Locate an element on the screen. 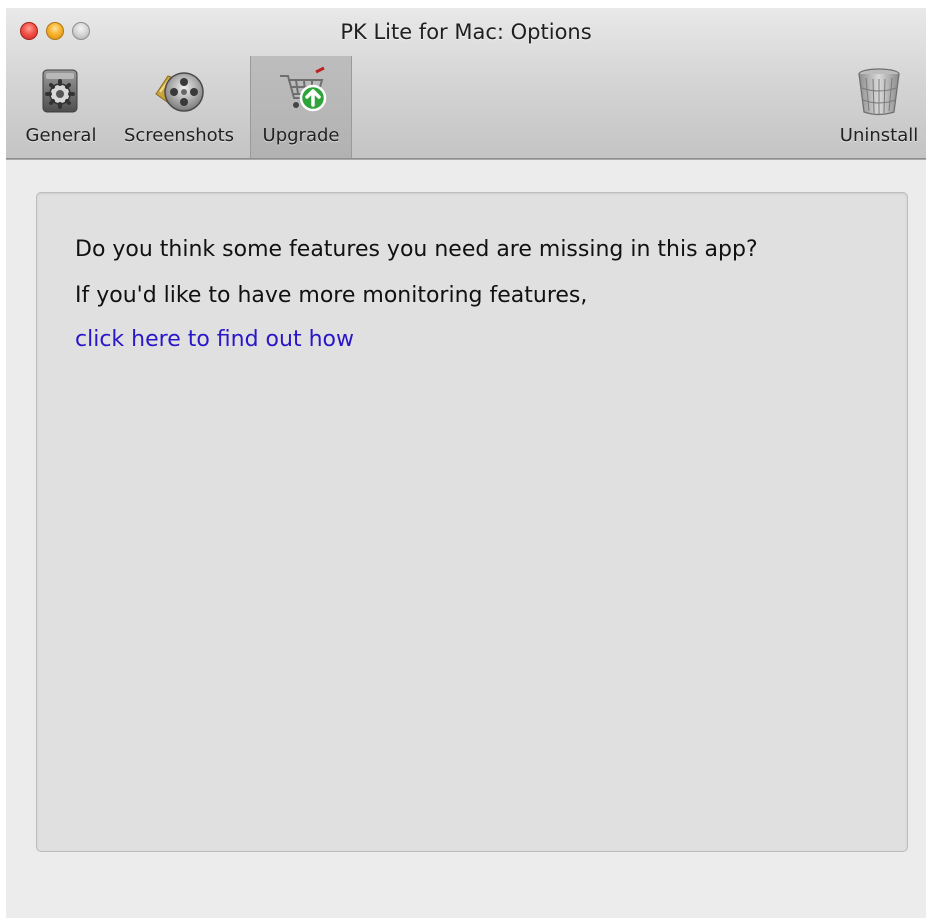 This screenshot has height=918, width=926. window-title: PK Lite for Mac: Options is located at coordinates (466, 32).